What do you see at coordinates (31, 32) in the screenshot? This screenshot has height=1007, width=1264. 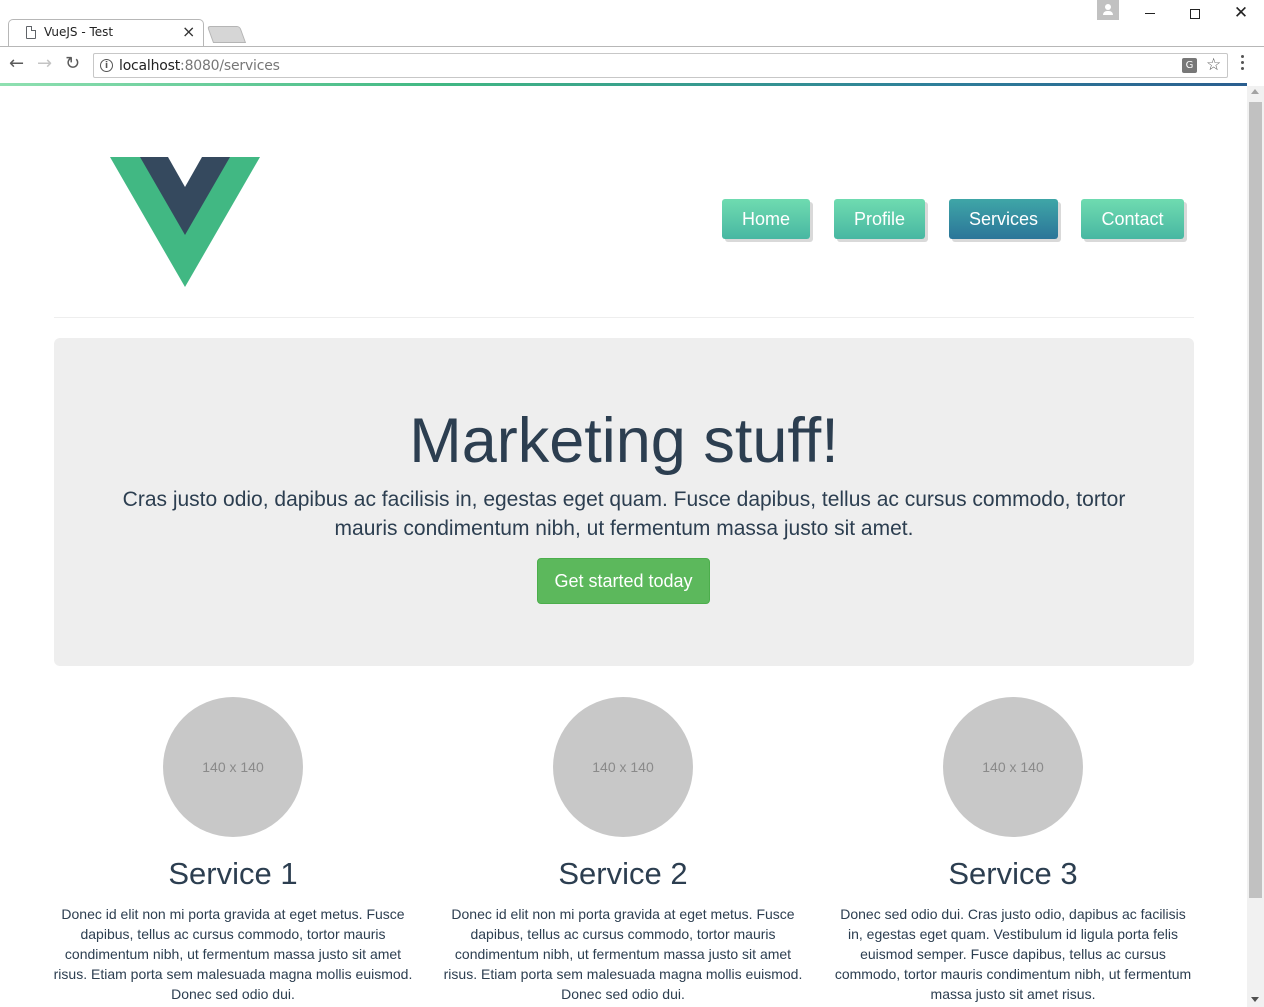 I see `document-icon` at bounding box center [31, 32].